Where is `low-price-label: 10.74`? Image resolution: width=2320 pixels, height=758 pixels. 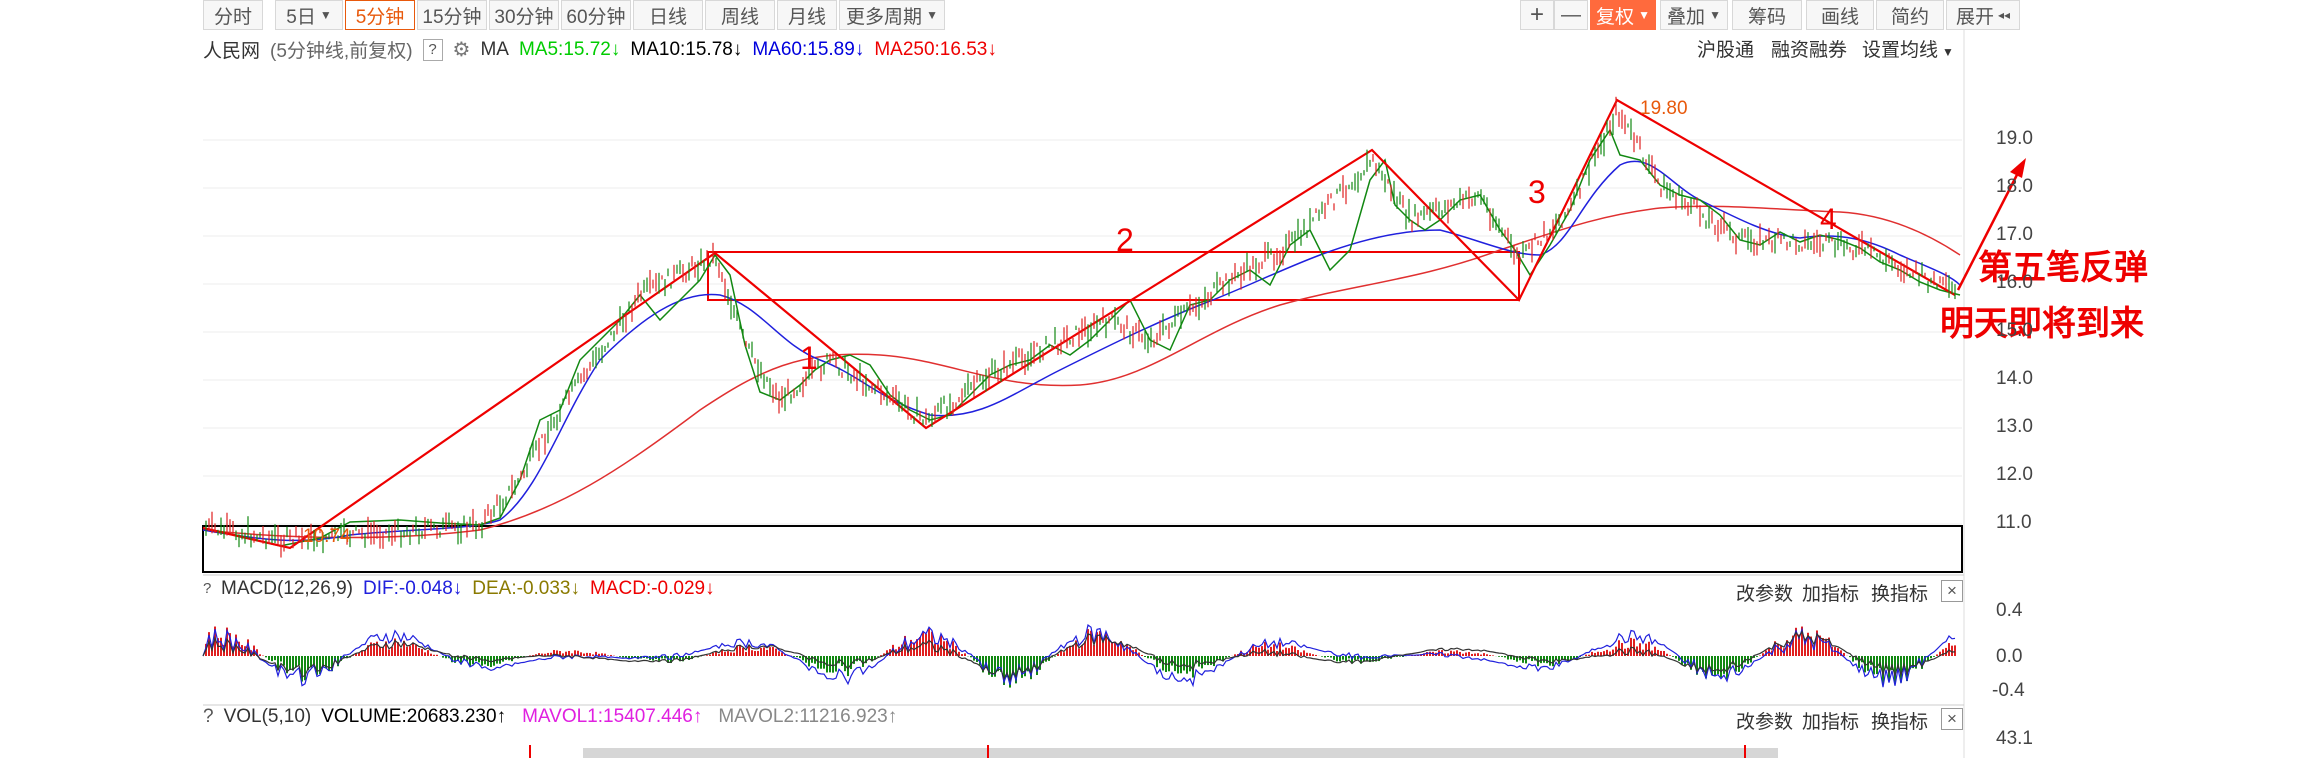 low-price-label: 10.74 is located at coordinates (327, 536).